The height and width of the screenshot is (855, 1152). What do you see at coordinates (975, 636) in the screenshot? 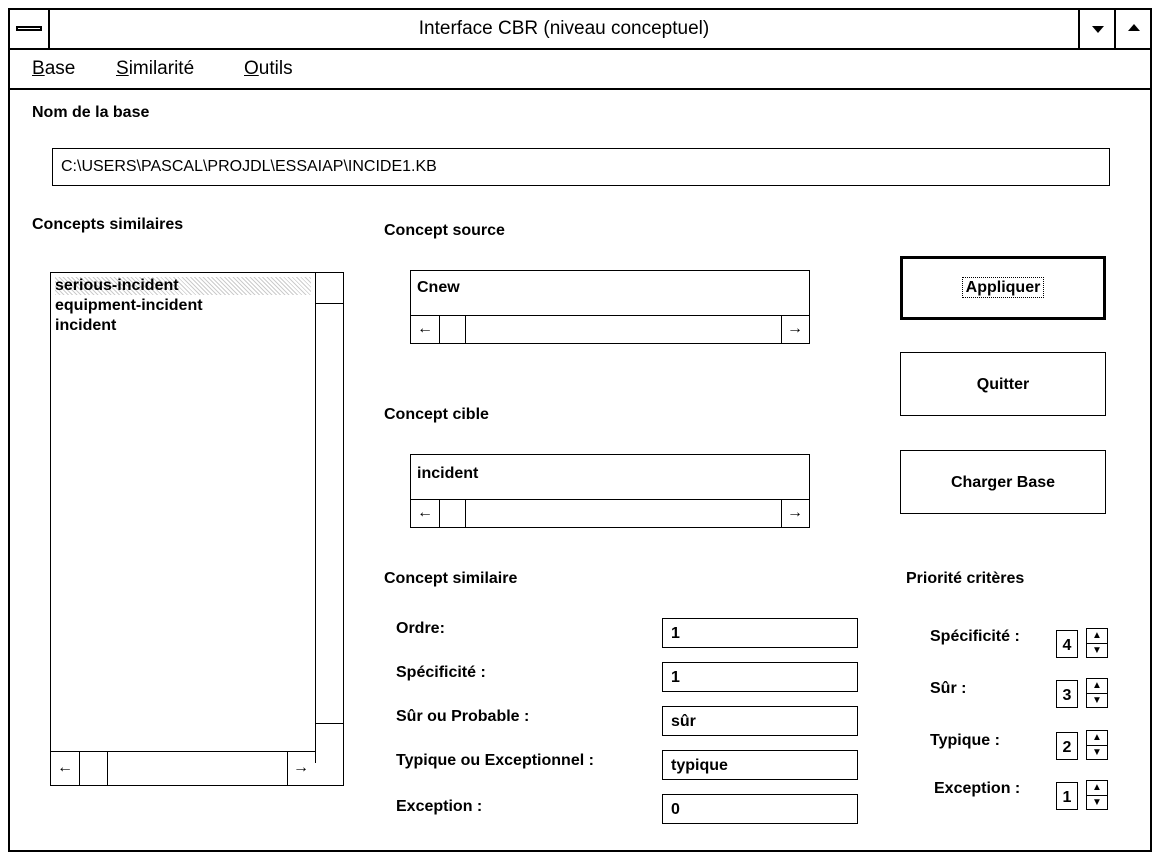
I see `priority-specificity-label: Spécificité :` at bounding box center [975, 636].